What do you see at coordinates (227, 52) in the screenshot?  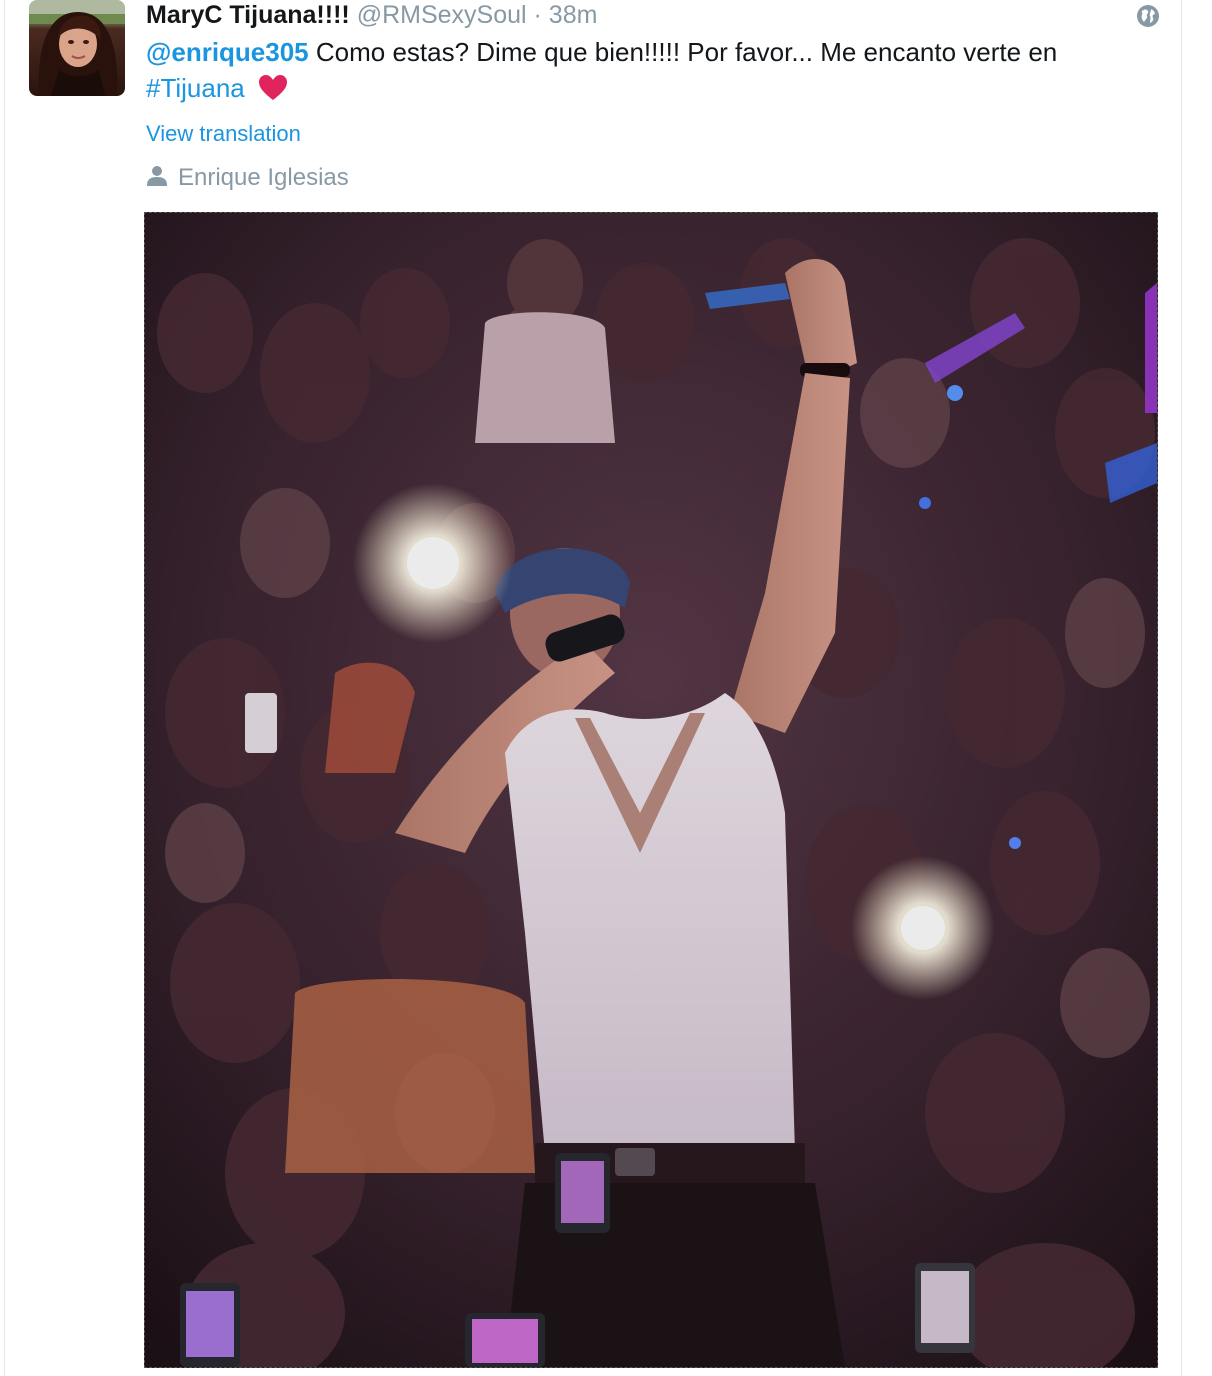 I see `mention-link: @enrique305` at bounding box center [227, 52].